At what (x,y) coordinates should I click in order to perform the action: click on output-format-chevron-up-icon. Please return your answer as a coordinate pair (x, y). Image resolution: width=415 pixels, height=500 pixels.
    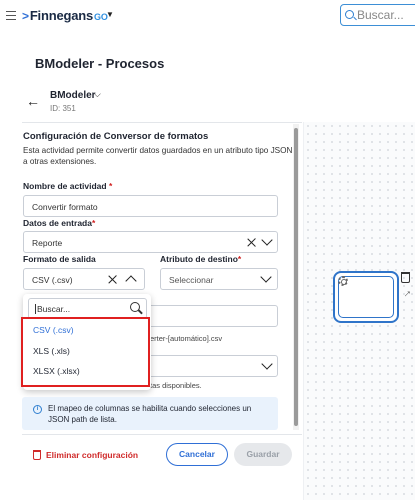
    Looking at the image, I should click on (131, 281).